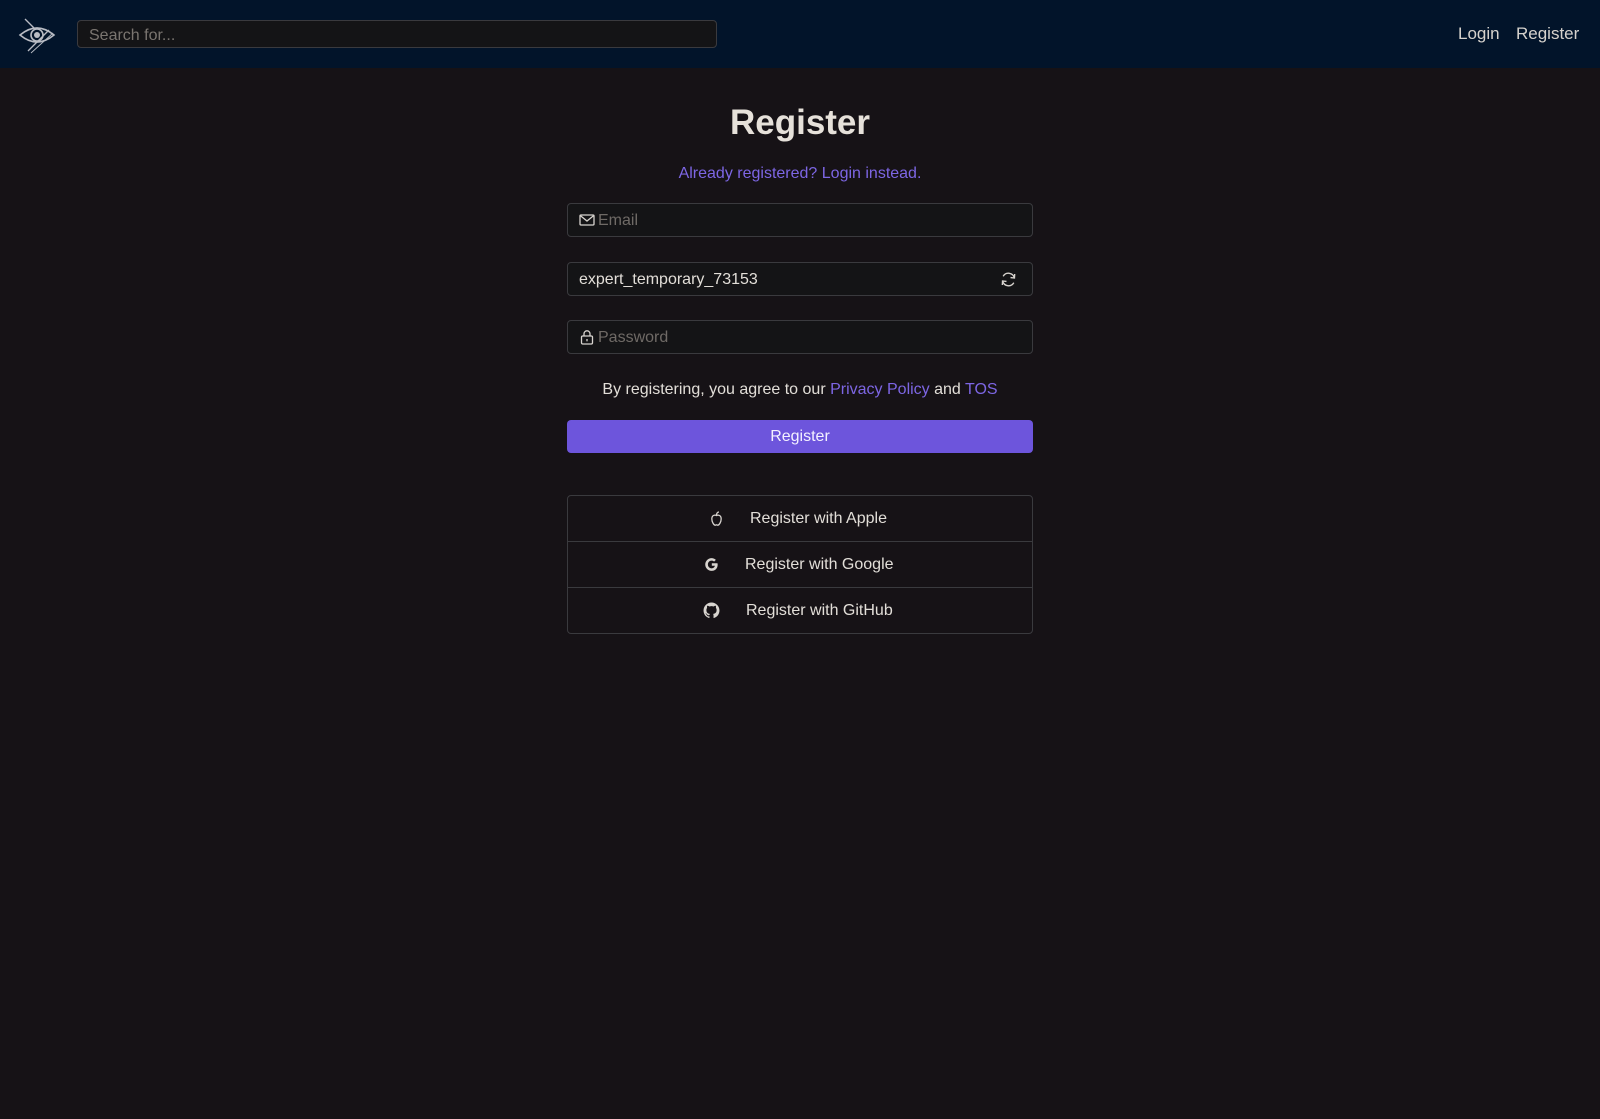 Image resolution: width=1600 pixels, height=1119 pixels. What do you see at coordinates (819, 564) in the screenshot?
I see `google-button-label: Register with Google` at bounding box center [819, 564].